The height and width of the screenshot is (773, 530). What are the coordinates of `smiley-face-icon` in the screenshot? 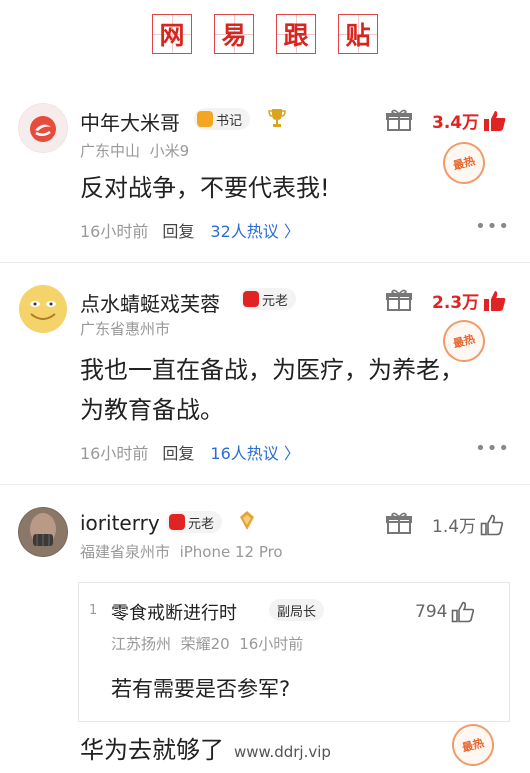 It's located at (43, 309).